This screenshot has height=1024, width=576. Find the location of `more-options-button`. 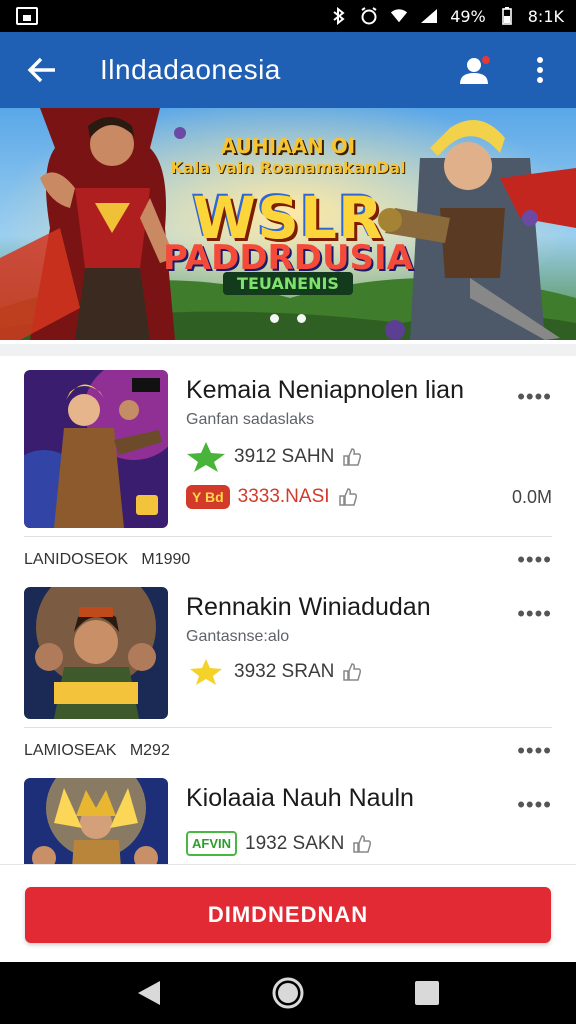

more-options-button is located at coordinates (540, 70).